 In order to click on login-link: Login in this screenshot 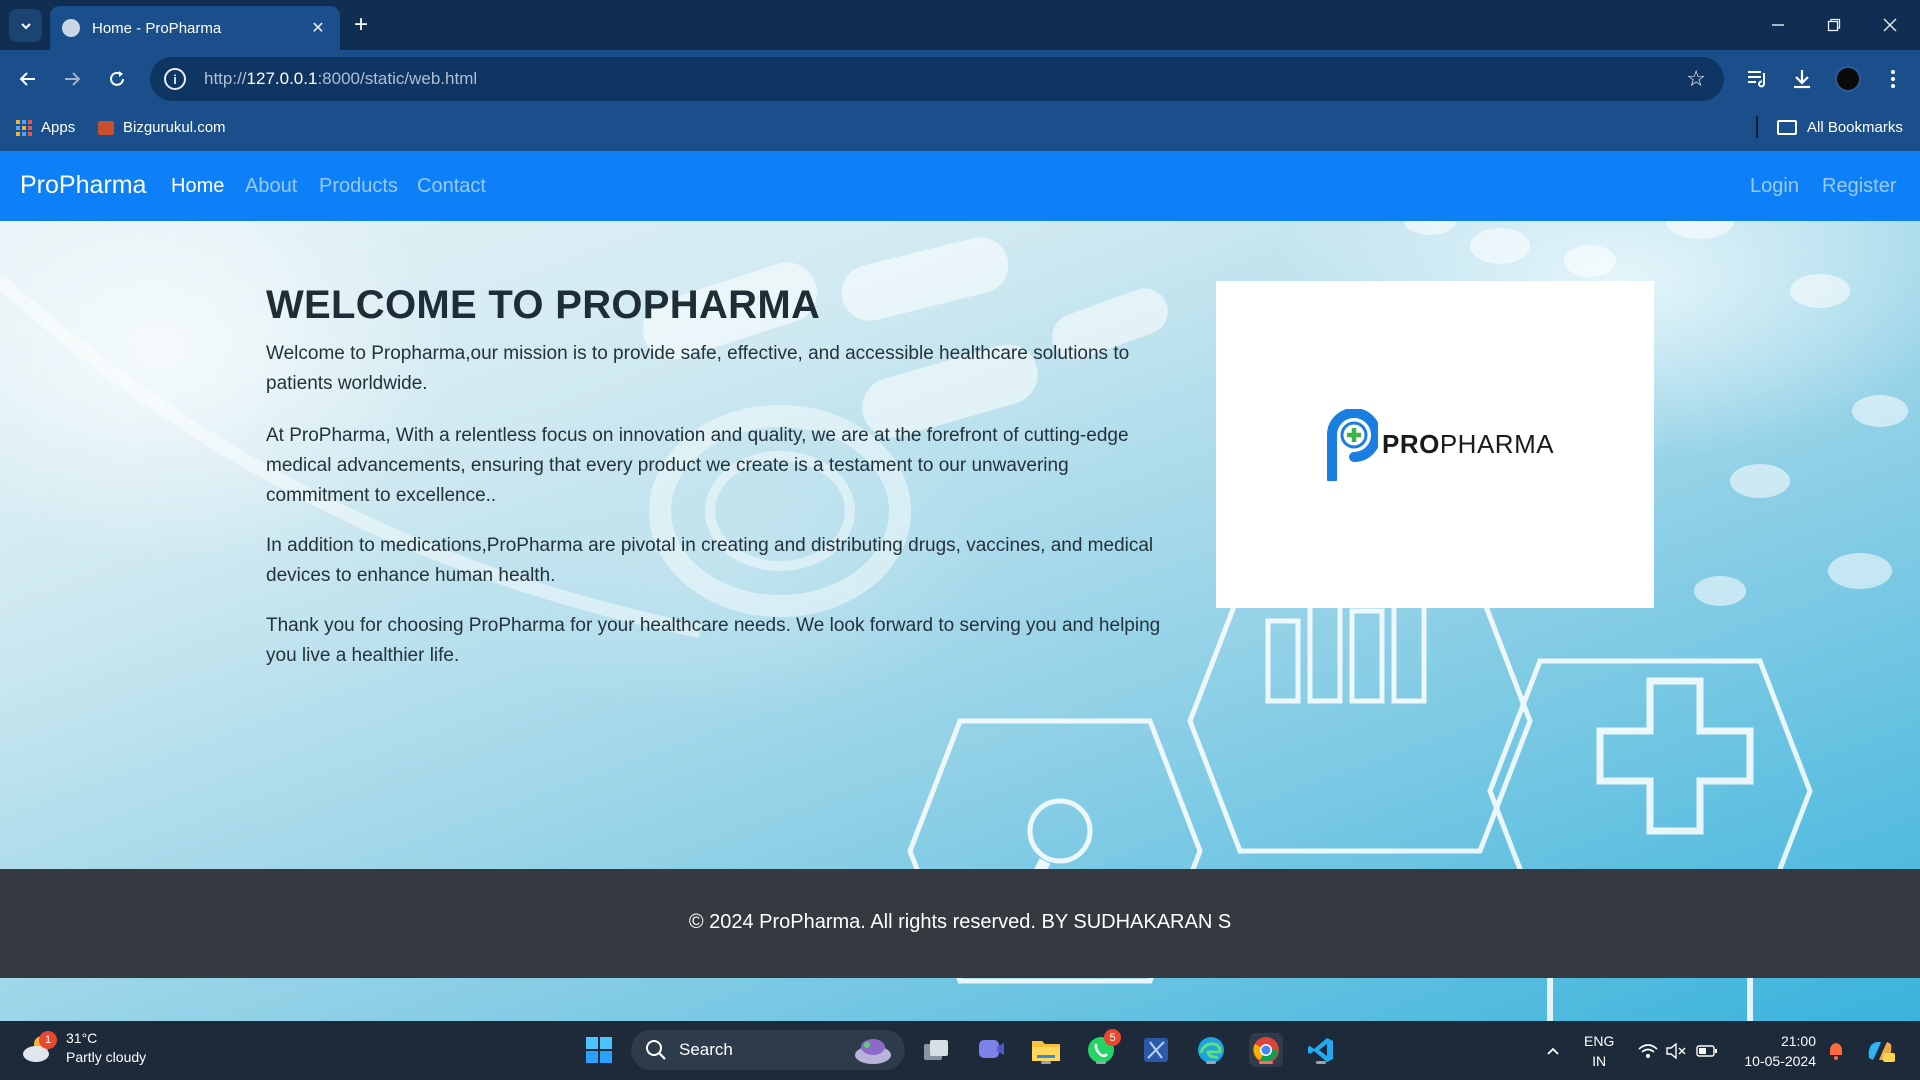, I will do `click(1774, 186)`.